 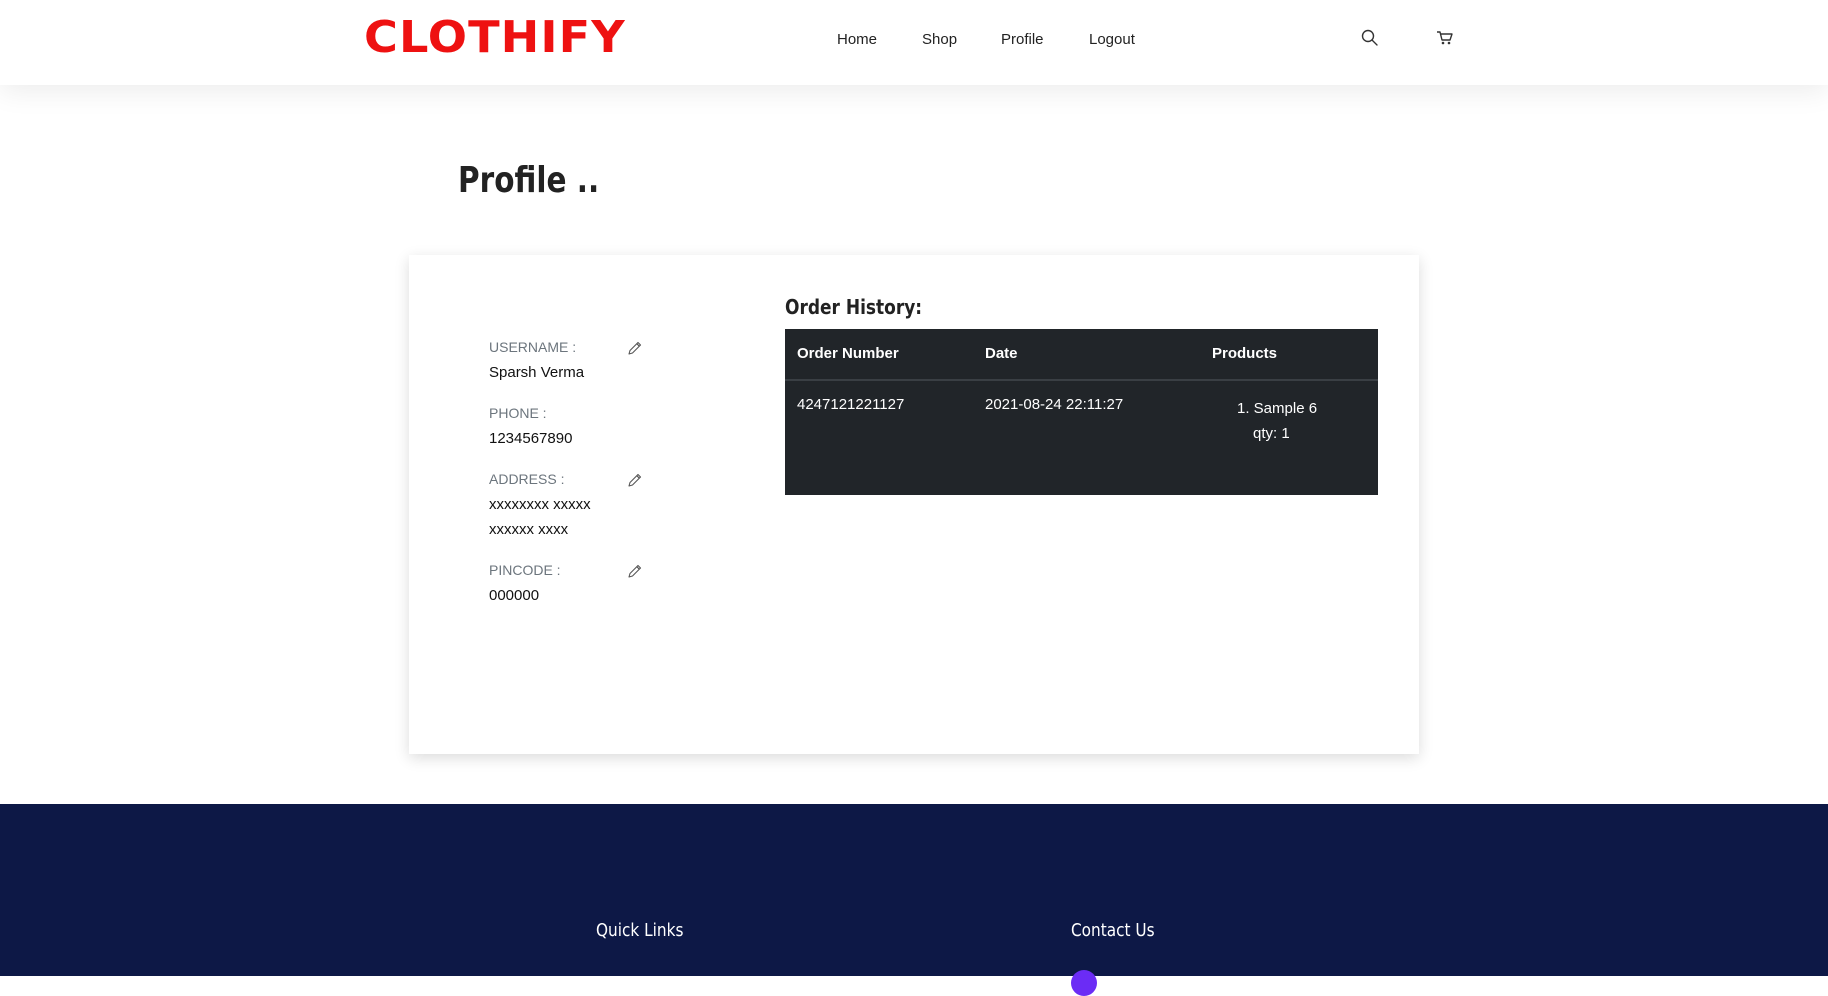 I want to click on nav-logout: Logout, so click(x=1112, y=39).